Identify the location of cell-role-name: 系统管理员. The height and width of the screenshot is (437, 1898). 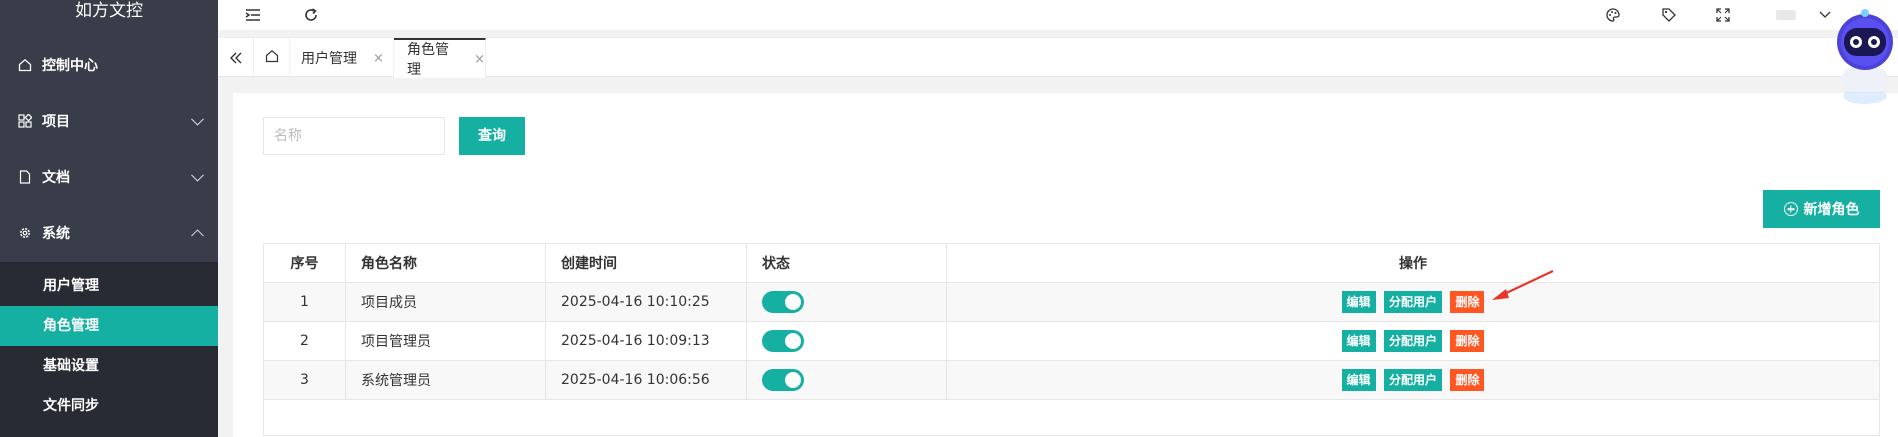
(445, 380).